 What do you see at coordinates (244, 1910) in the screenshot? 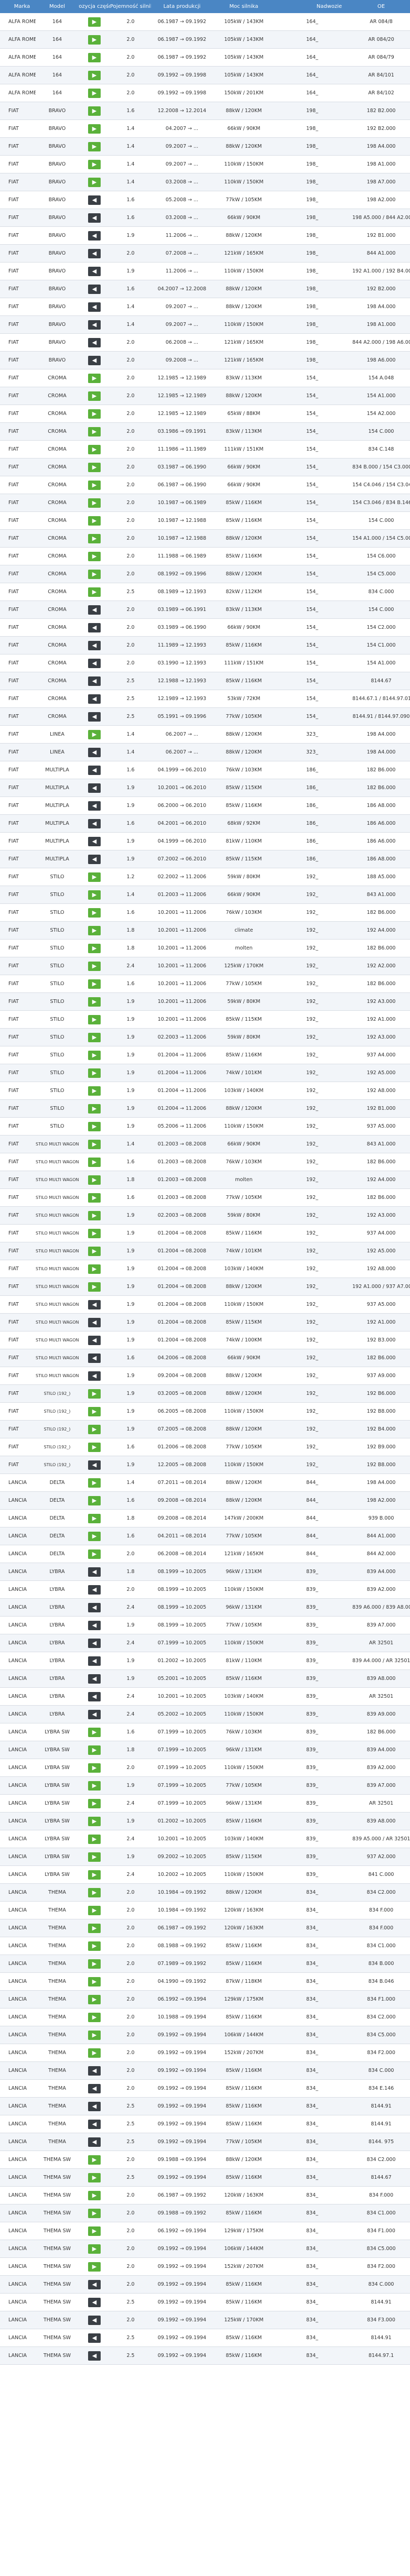
I see `cell-power: 120kW / 163KM` at bounding box center [244, 1910].